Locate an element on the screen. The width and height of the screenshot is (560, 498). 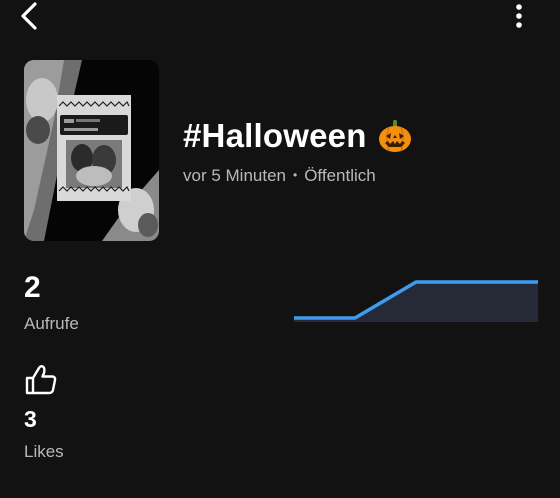
more-options-button is located at coordinates (519, 16).